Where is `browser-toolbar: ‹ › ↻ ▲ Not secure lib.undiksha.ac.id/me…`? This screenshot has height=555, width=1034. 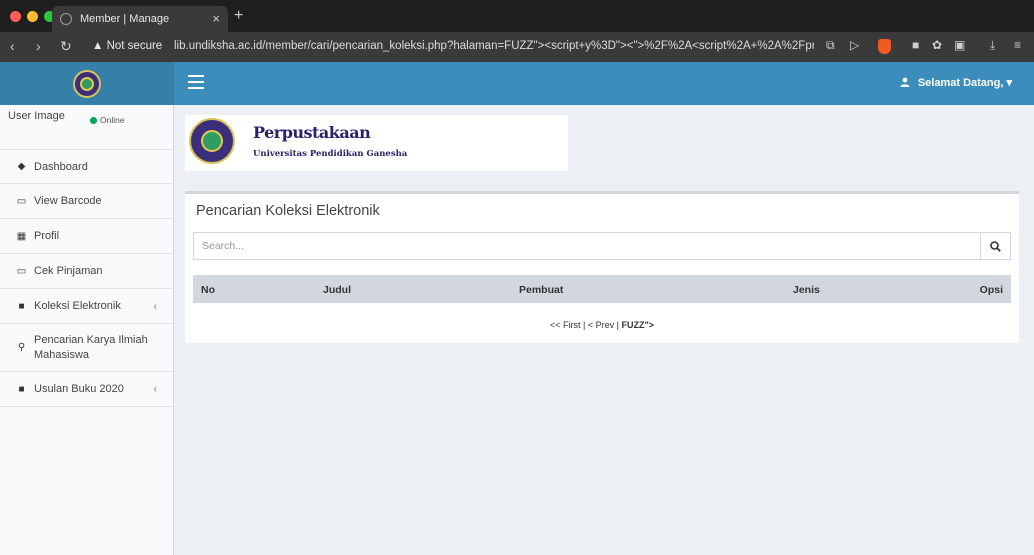 browser-toolbar: ‹ › ↻ ▲ Not secure lib.undiksha.ac.id/me… is located at coordinates (517, 47).